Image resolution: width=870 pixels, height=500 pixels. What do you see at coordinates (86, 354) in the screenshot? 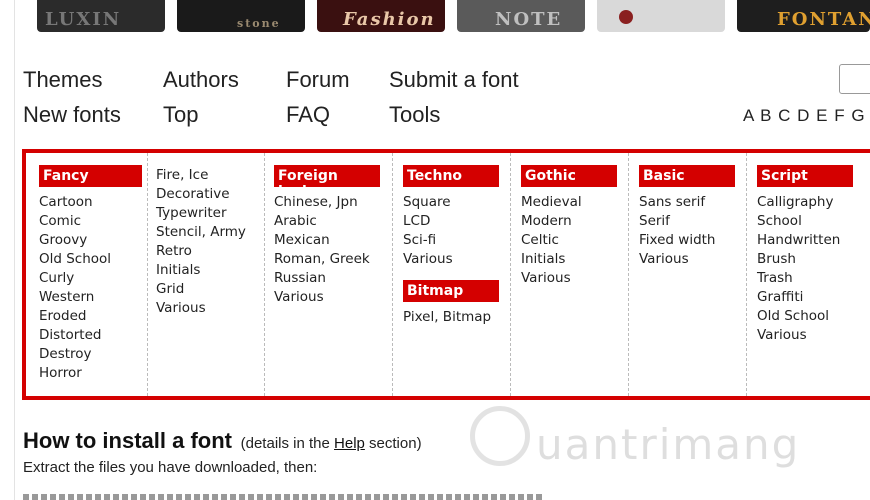
I see `category-link: Destroy` at bounding box center [86, 354].